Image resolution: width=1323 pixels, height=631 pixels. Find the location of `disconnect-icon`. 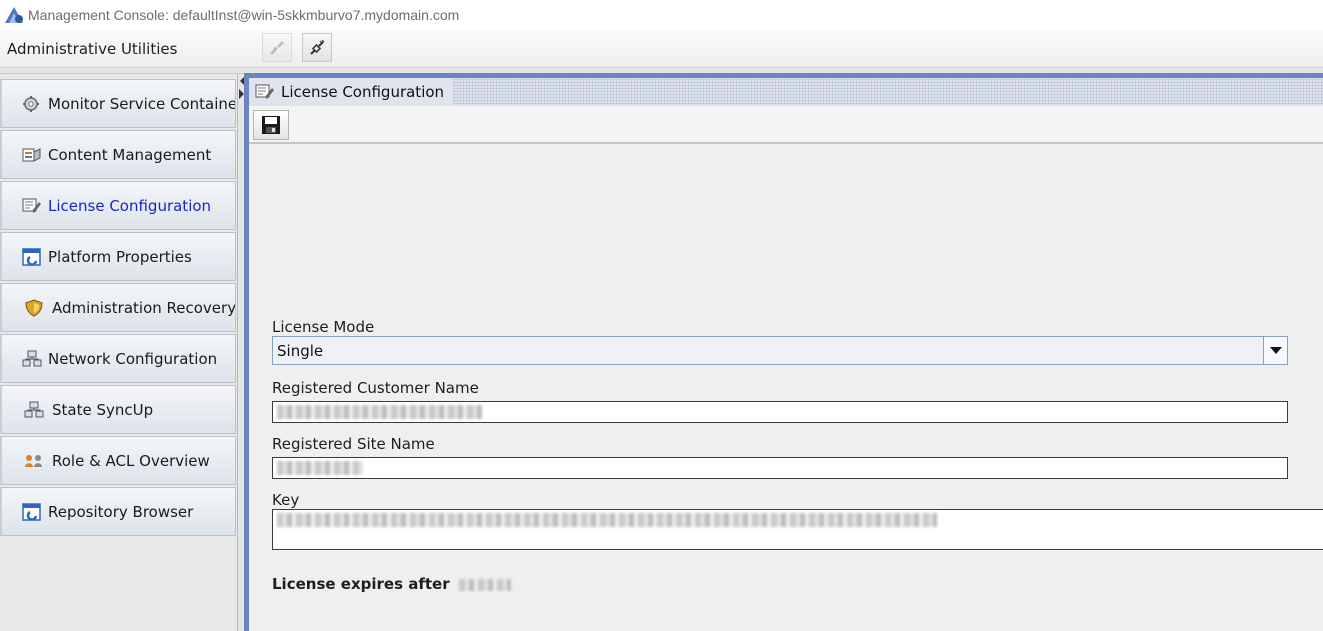

disconnect-icon is located at coordinates (277, 47).